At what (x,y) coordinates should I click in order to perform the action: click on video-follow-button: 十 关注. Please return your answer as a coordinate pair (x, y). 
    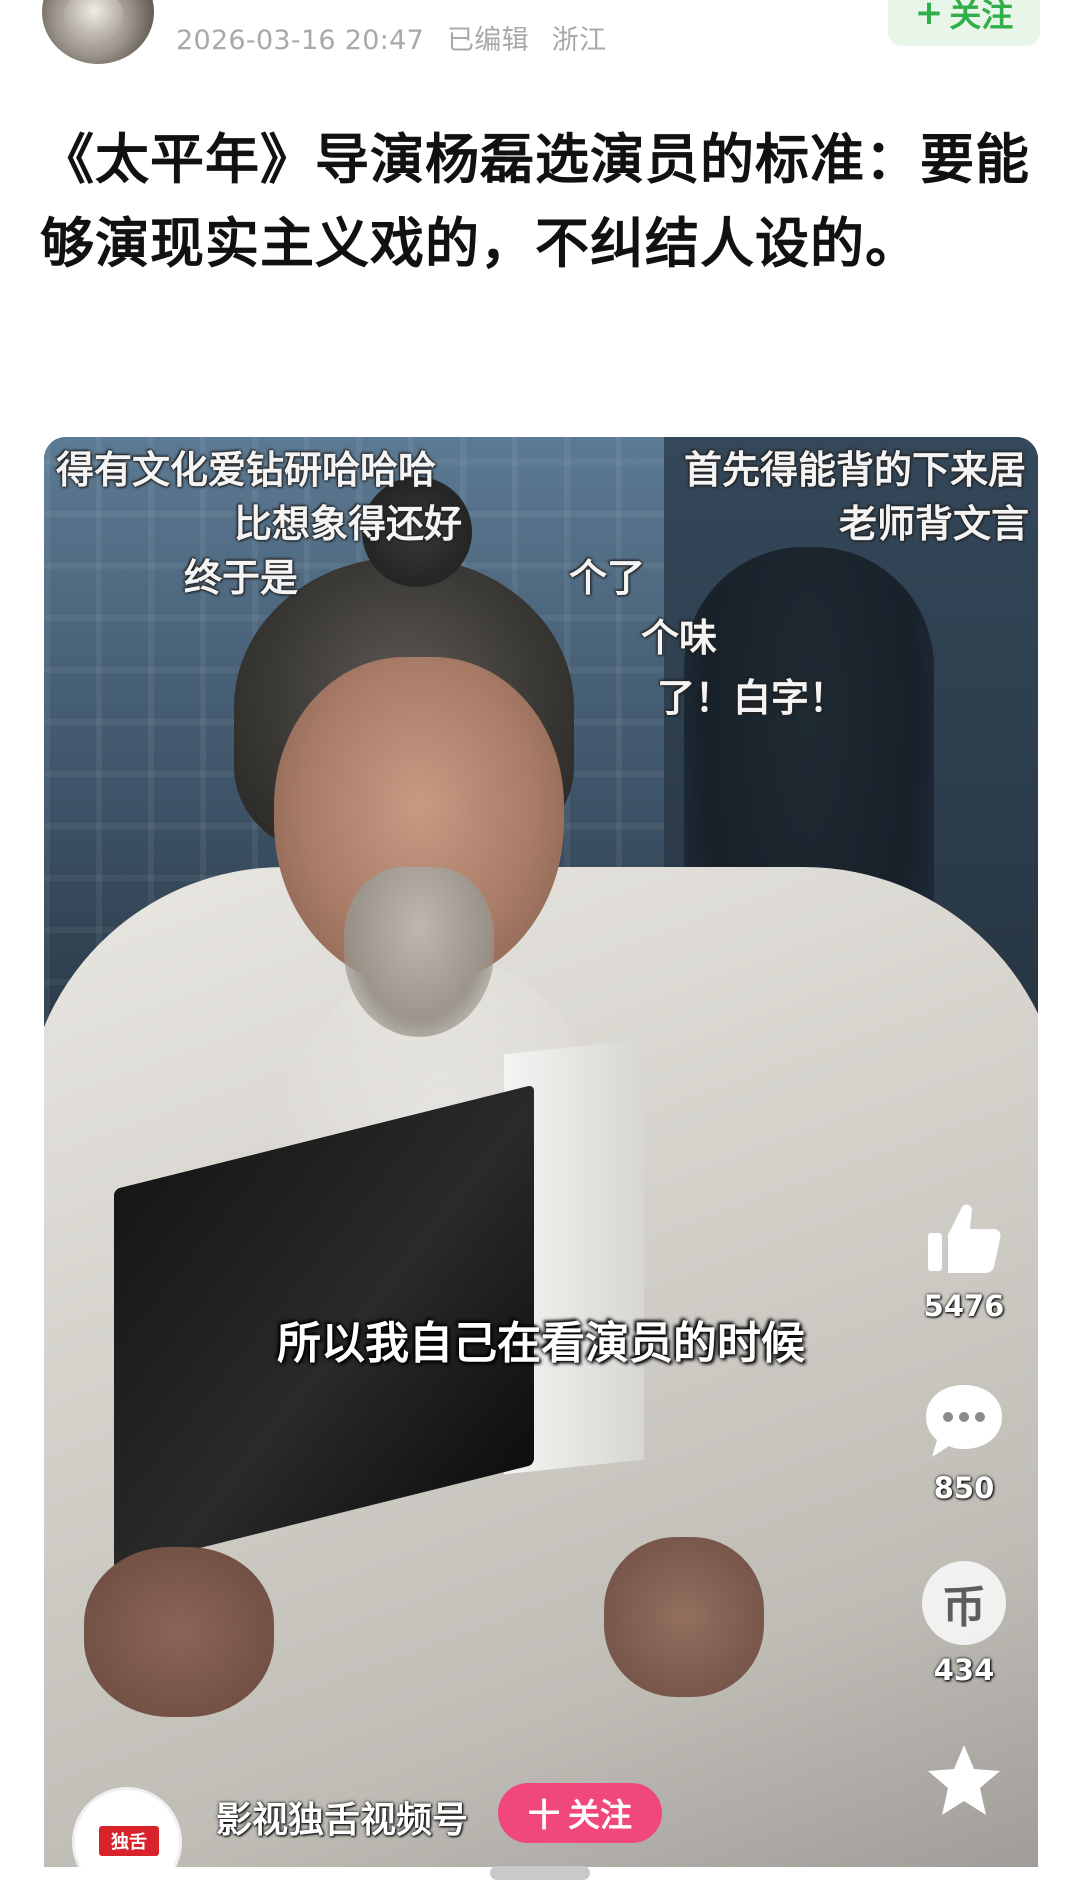
    Looking at the image, I should click on (580, 1813).